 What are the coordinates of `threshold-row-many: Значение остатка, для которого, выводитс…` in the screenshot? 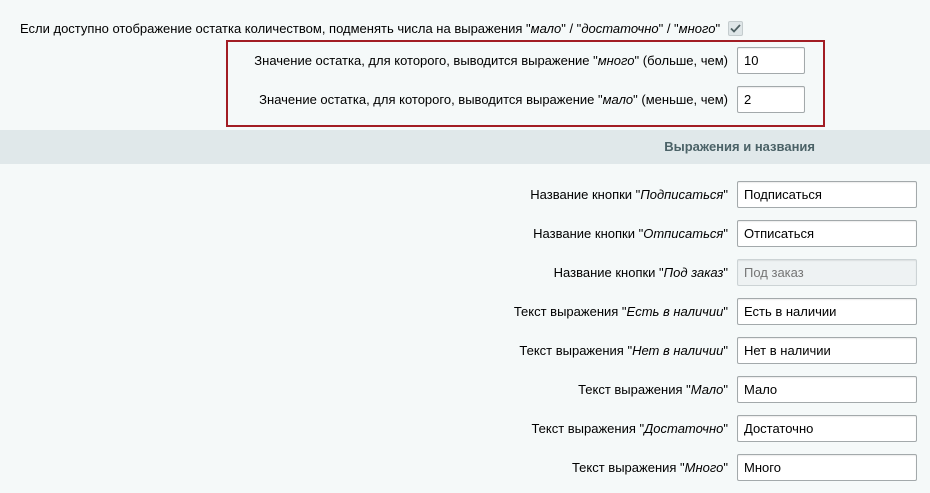 It's located at (465, 60).